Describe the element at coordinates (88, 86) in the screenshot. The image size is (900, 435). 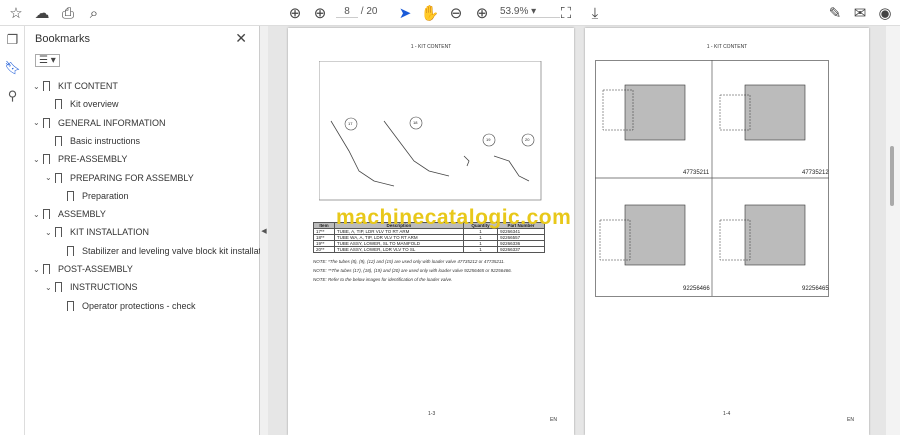
I see `bookmark-label: KIT CONTENT` at that location.